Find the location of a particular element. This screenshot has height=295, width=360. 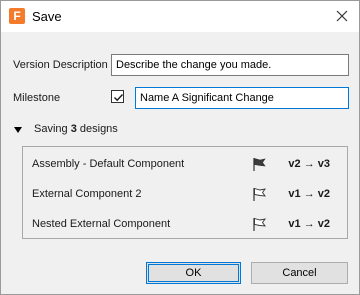

close-icon is located at coordinates (342, 16).